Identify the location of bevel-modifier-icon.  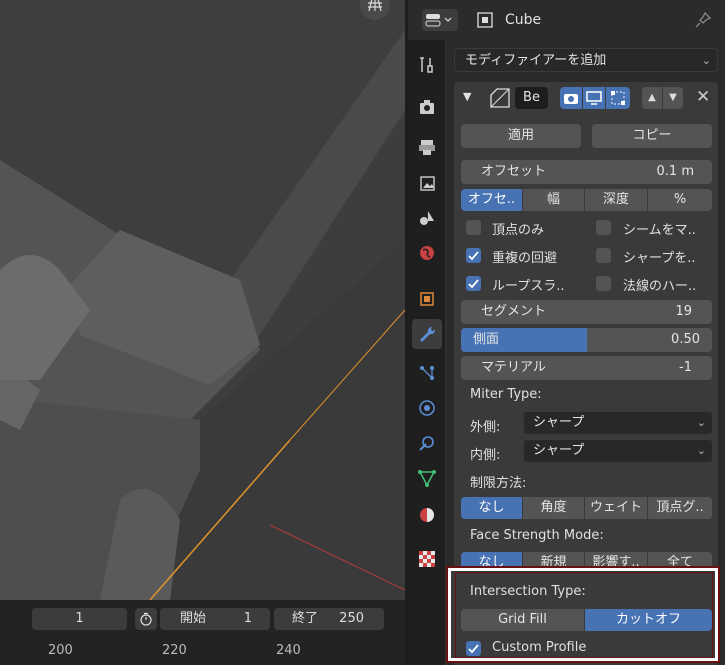
(500, 100).